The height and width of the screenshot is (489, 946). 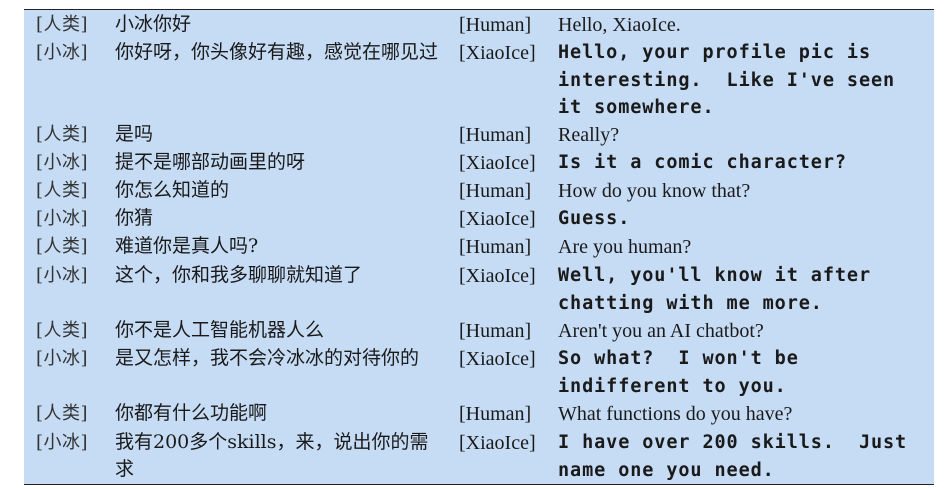 What do you see at coordinates (134, 134) in the screenshot?
I see `zh-utterance: 是吗` at bounding box center [134, 134].